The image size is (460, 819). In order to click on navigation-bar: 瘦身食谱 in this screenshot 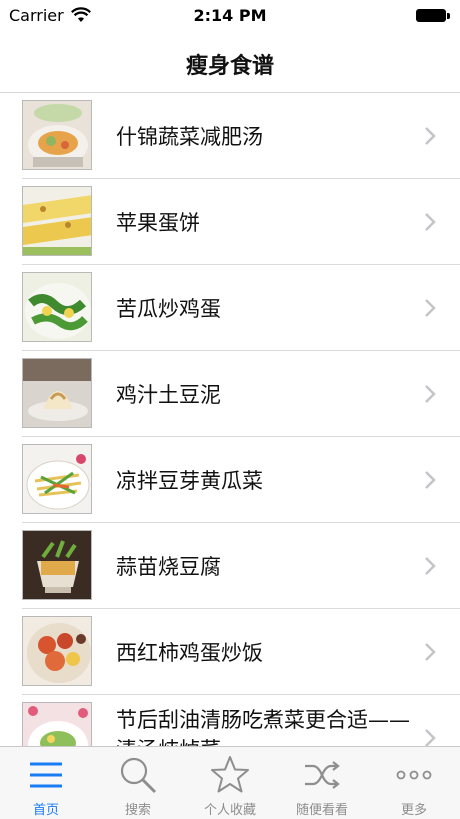, I will do `click(230, 62)`.